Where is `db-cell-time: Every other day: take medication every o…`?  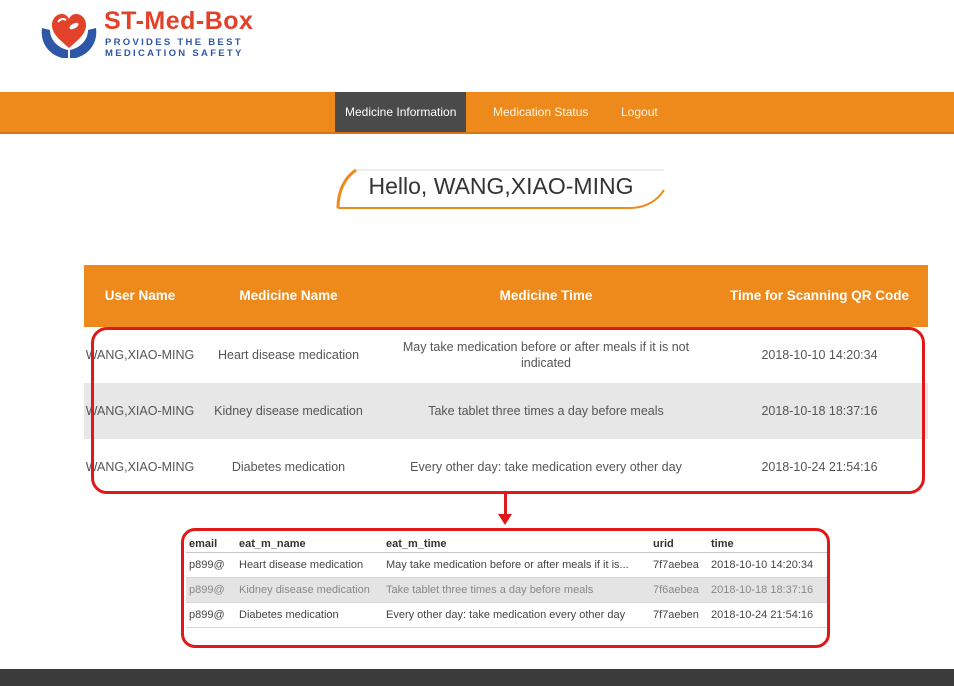
db-cell-time: Every other day: take medication every o… is located at coordinates (506, 615).